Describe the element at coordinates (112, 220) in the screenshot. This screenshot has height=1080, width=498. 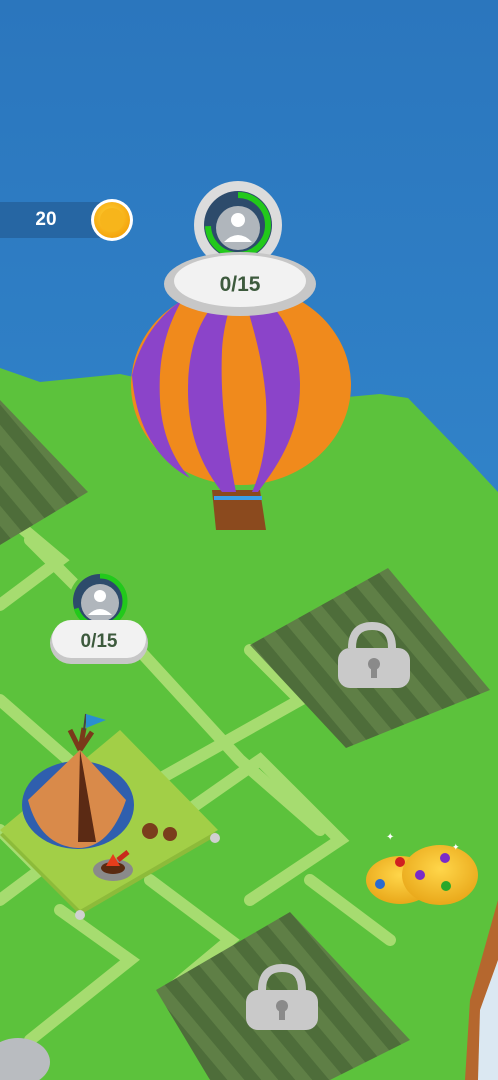
I see `gold-coin-icon` at that location.